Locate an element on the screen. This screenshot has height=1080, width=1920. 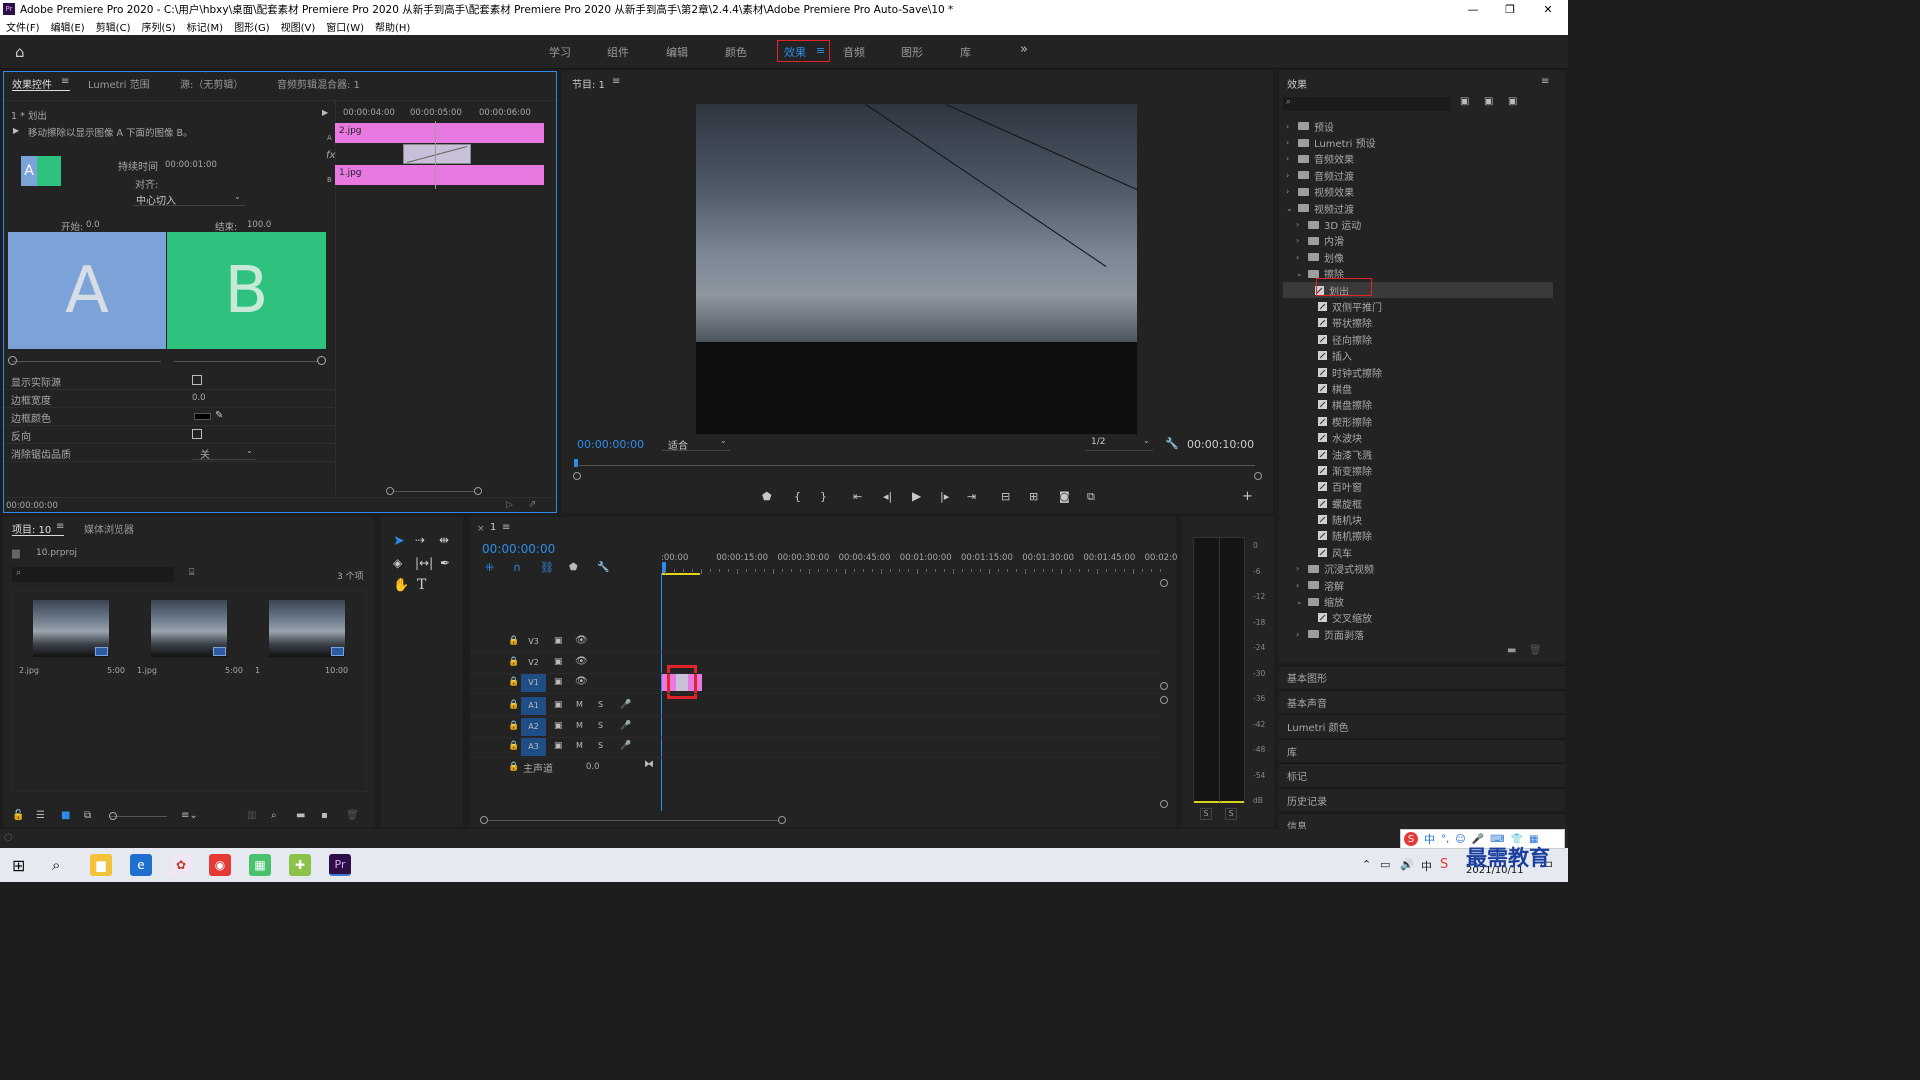
workspace-tab-libraries: 库 is located at coordinates (965, 52).